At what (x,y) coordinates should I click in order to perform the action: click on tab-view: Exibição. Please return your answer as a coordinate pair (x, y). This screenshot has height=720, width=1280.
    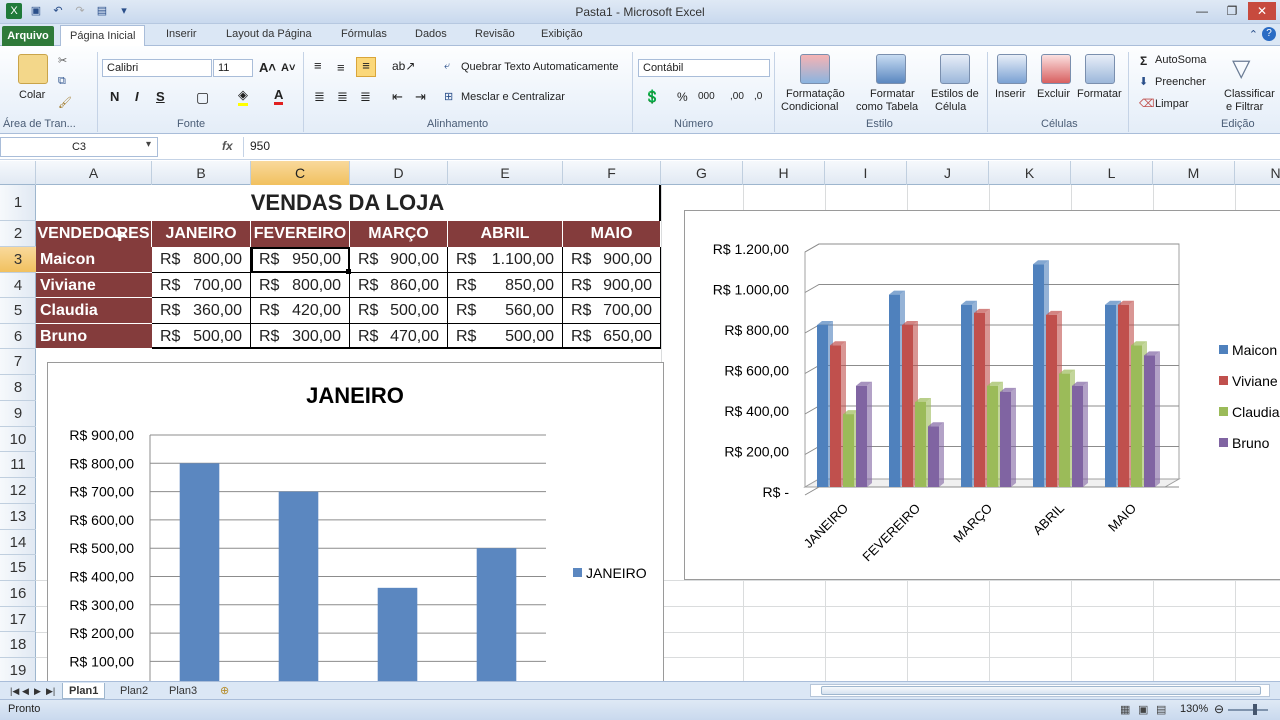
    Looking at the image, I should click on (562, 34).